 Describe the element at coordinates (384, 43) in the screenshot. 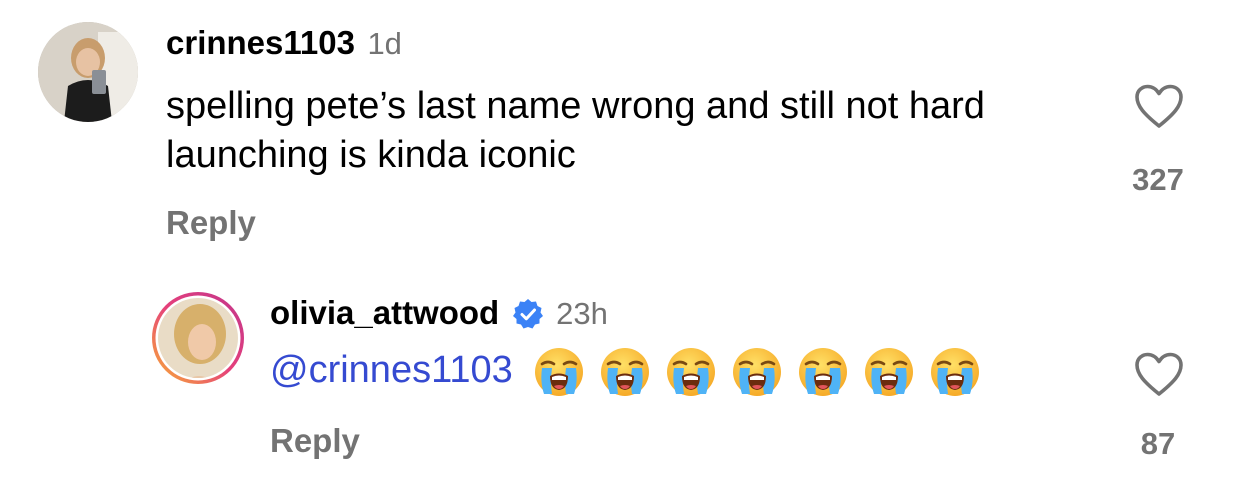

I see `timestamp: 1d` at that location.